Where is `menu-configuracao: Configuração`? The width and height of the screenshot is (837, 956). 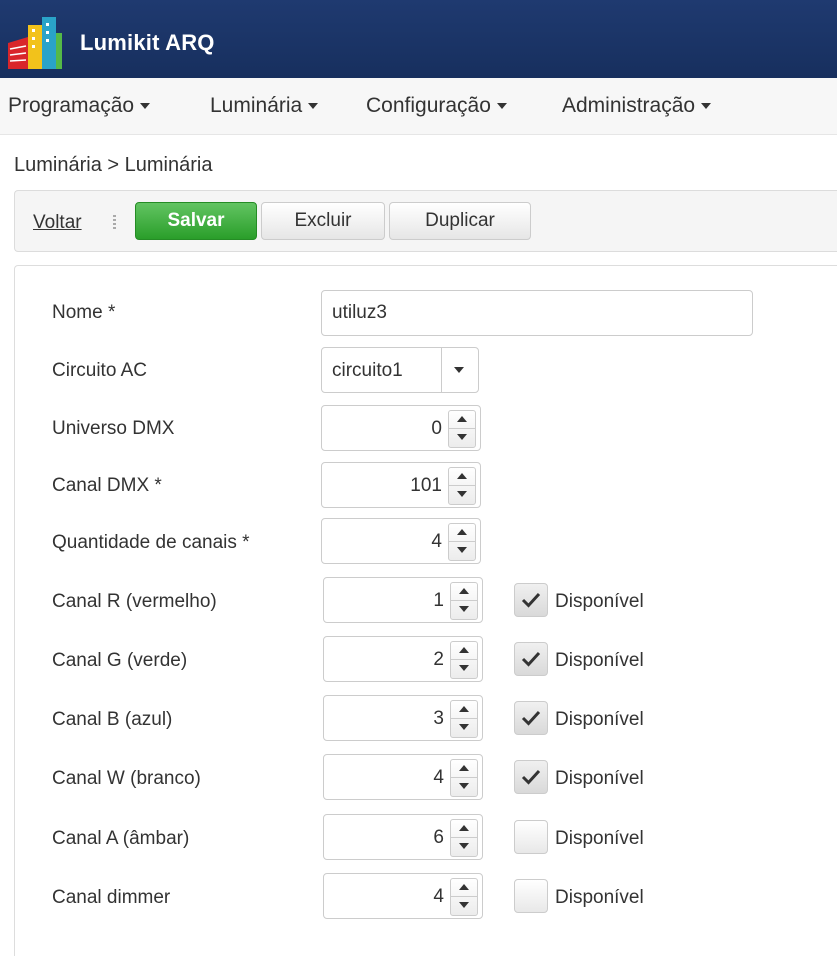
menu-configuracao: Configuração is located at coordinates (436, 106).